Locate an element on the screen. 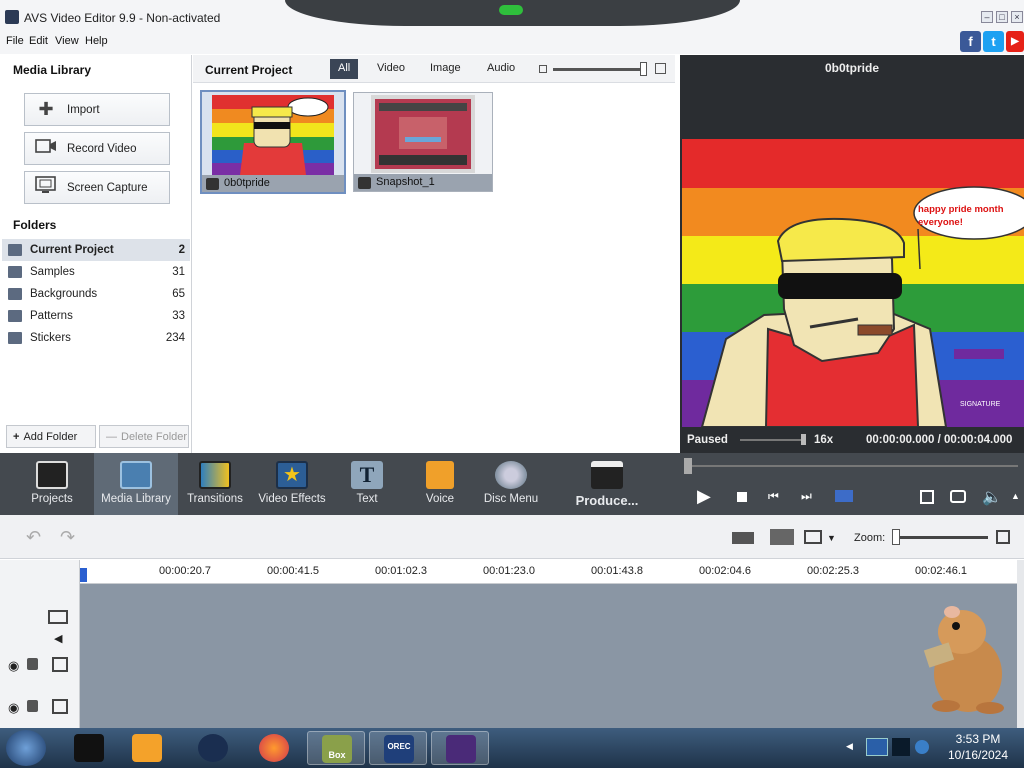 Image resolution: width=1024 pixels, height=775 pixels. minimize-button: – is located at coordinates (987, 17).